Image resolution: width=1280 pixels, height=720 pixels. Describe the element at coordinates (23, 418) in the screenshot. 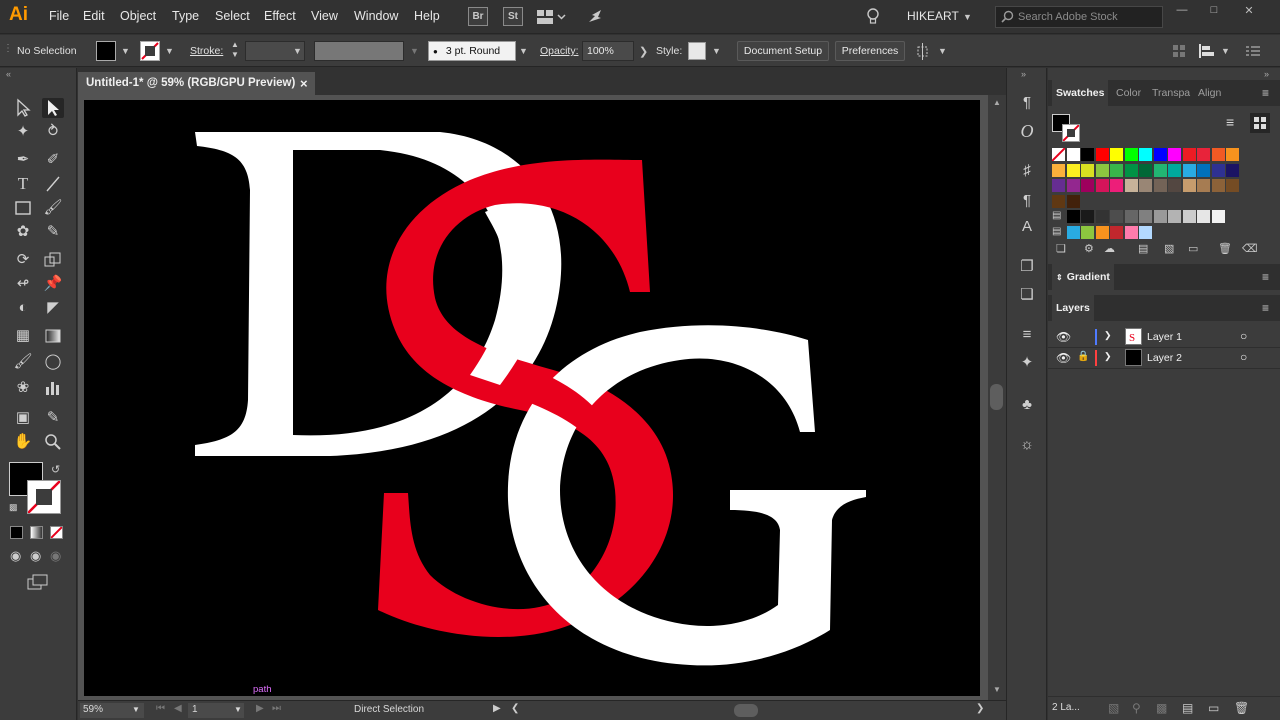

I see `artboard-tool-icon: ▣` at that location.